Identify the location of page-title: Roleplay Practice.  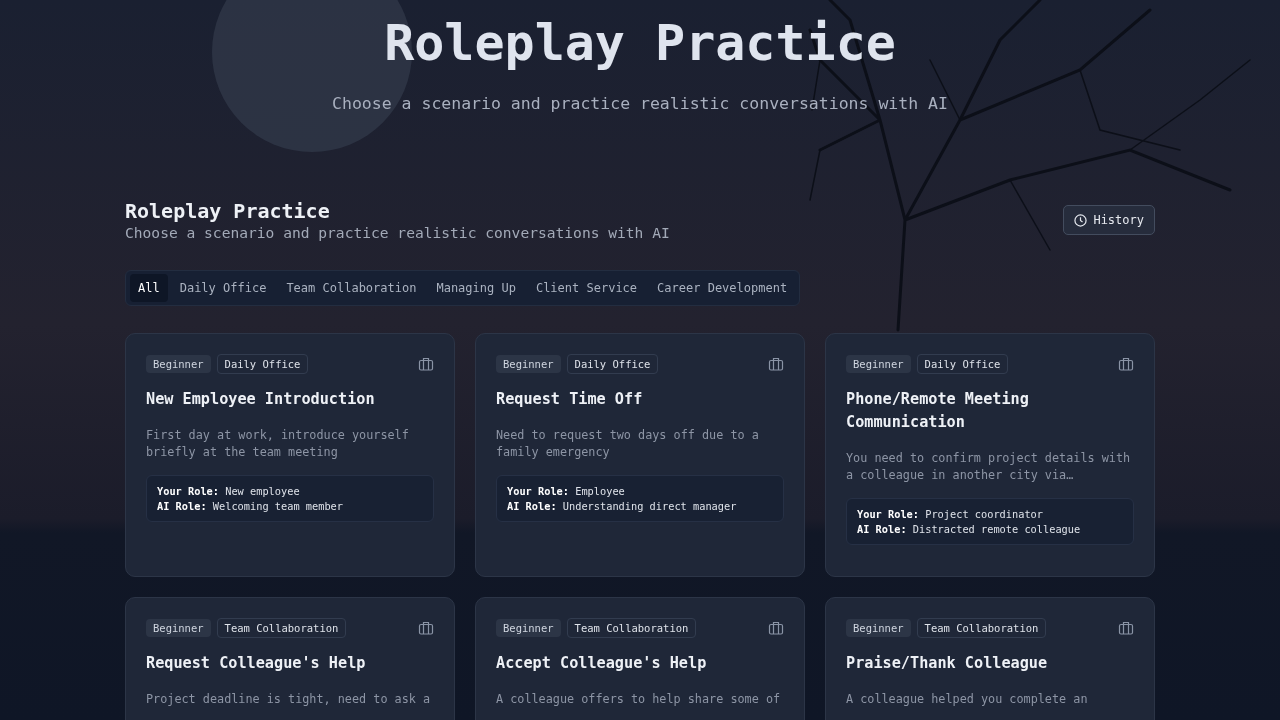
(640, 43).